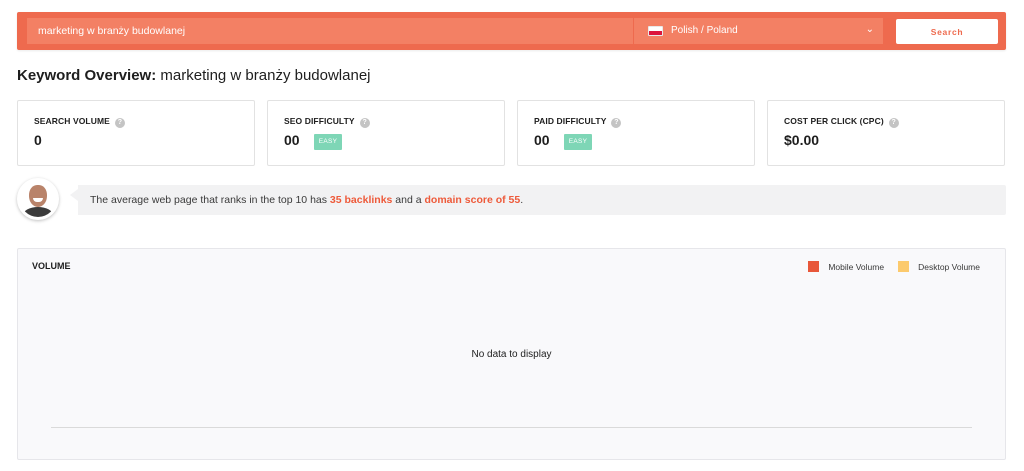  Describe the element at coordinates (887, 266) in the screenshot. I see `chart-legend: Mobile Volume Desktop Volume` at that location.